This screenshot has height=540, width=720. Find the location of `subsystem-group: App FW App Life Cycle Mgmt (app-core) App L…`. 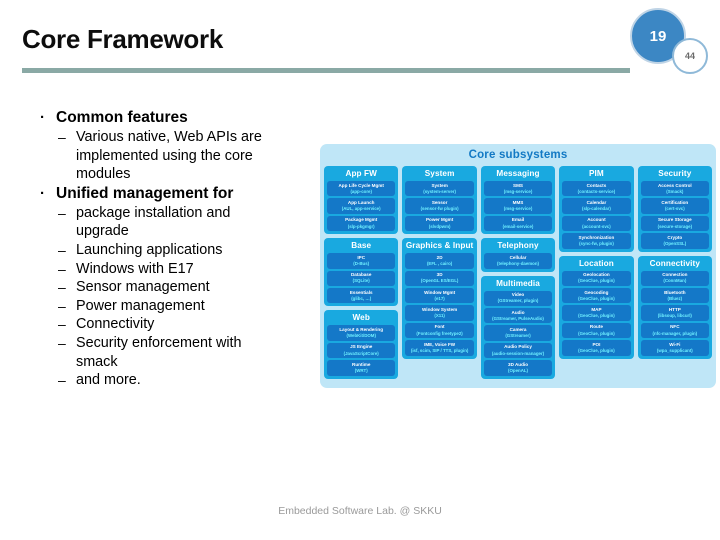

subsystem-group: App FW App Life Cycle Mgmt (app-core) App L… is located at coordinates (361, 200).